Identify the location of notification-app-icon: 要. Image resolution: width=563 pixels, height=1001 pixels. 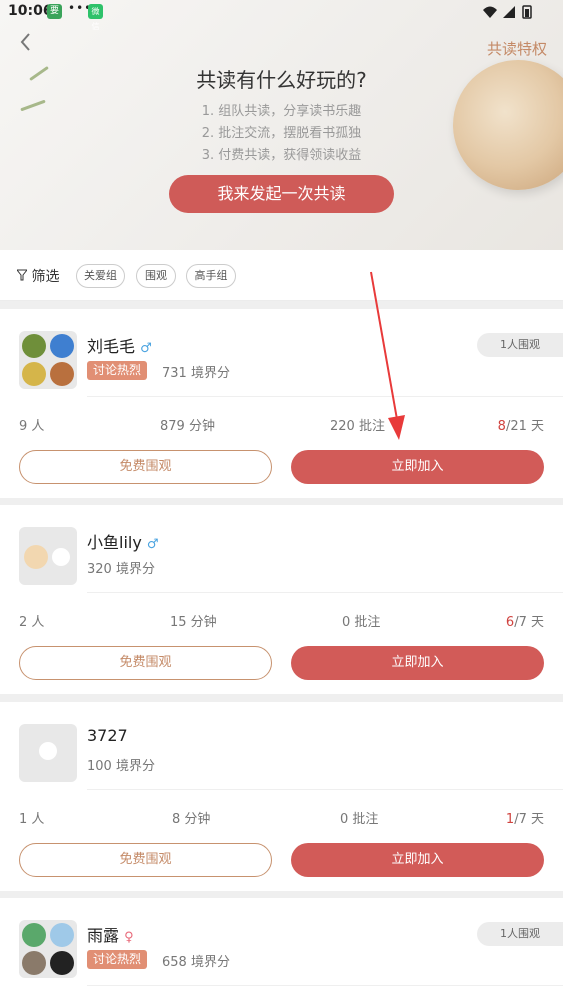
(54, 11).